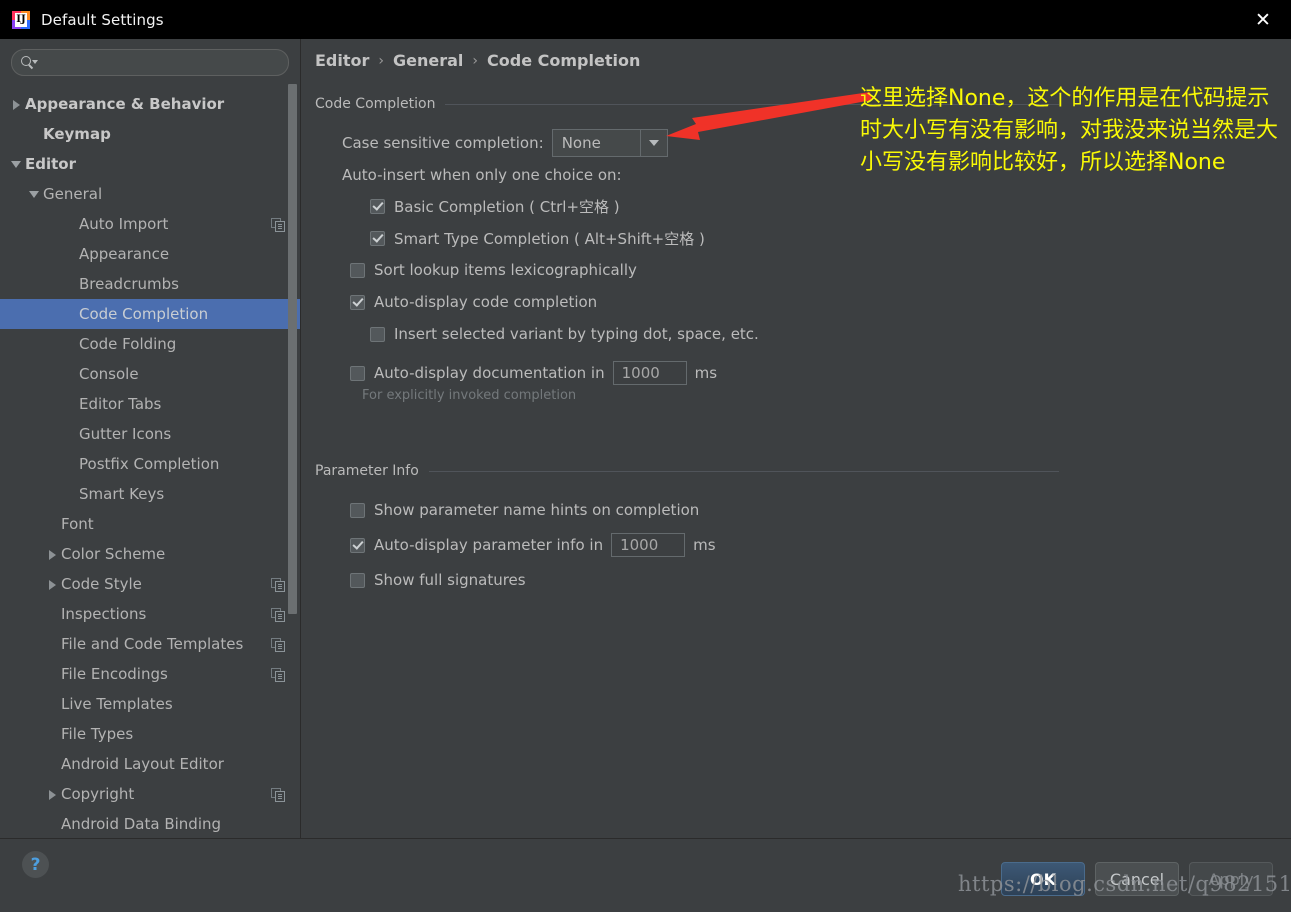 Image resolution: width=1291 pixels, height=912 pixels. I want to click on sidebar-item-label: Editor, so click(50, 164).